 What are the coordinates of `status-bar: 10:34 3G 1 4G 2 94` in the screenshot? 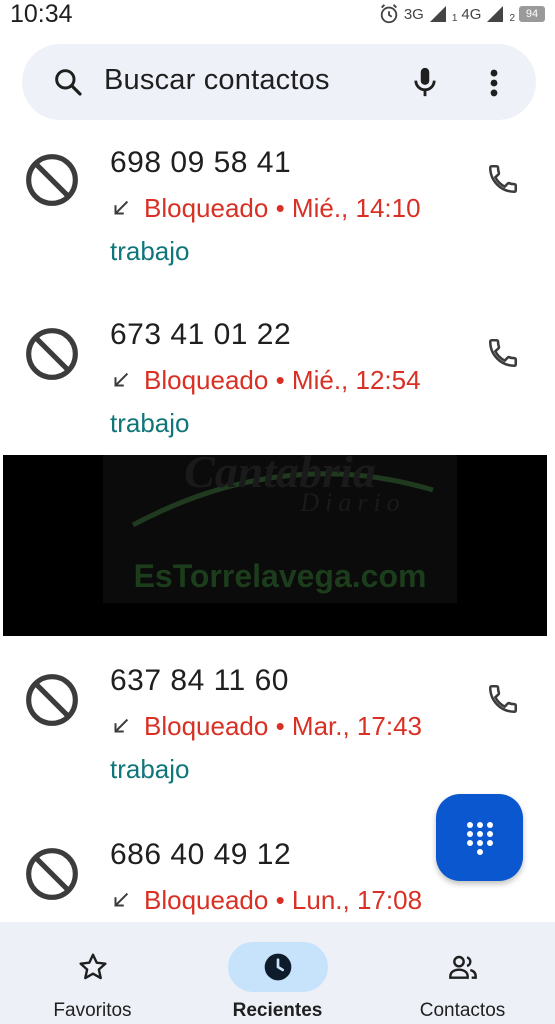 It's located at (277, 15).